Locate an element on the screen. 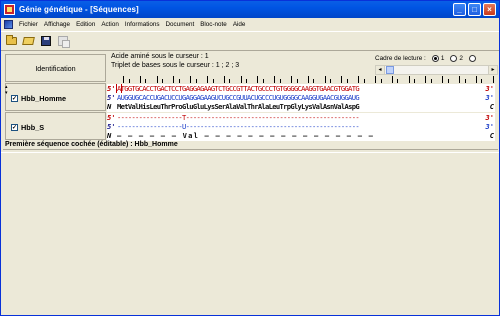  sequence-2-name: Hbb_S is located at coordinates (32, 127).